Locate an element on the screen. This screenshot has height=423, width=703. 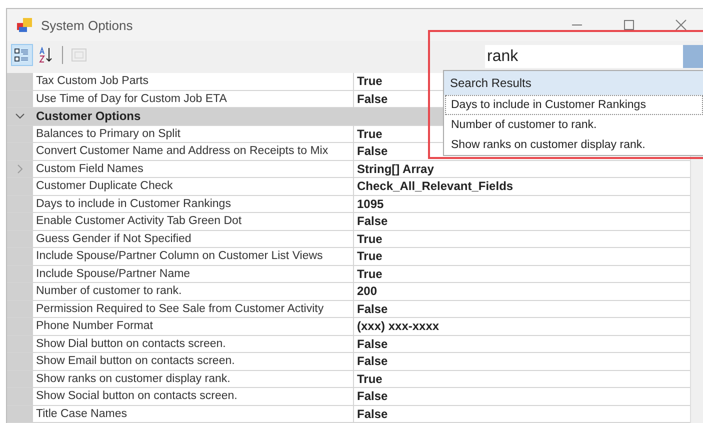
property-name: Include Spouse/Partner Column on Customer List Views is located at coordinates (193, 256).